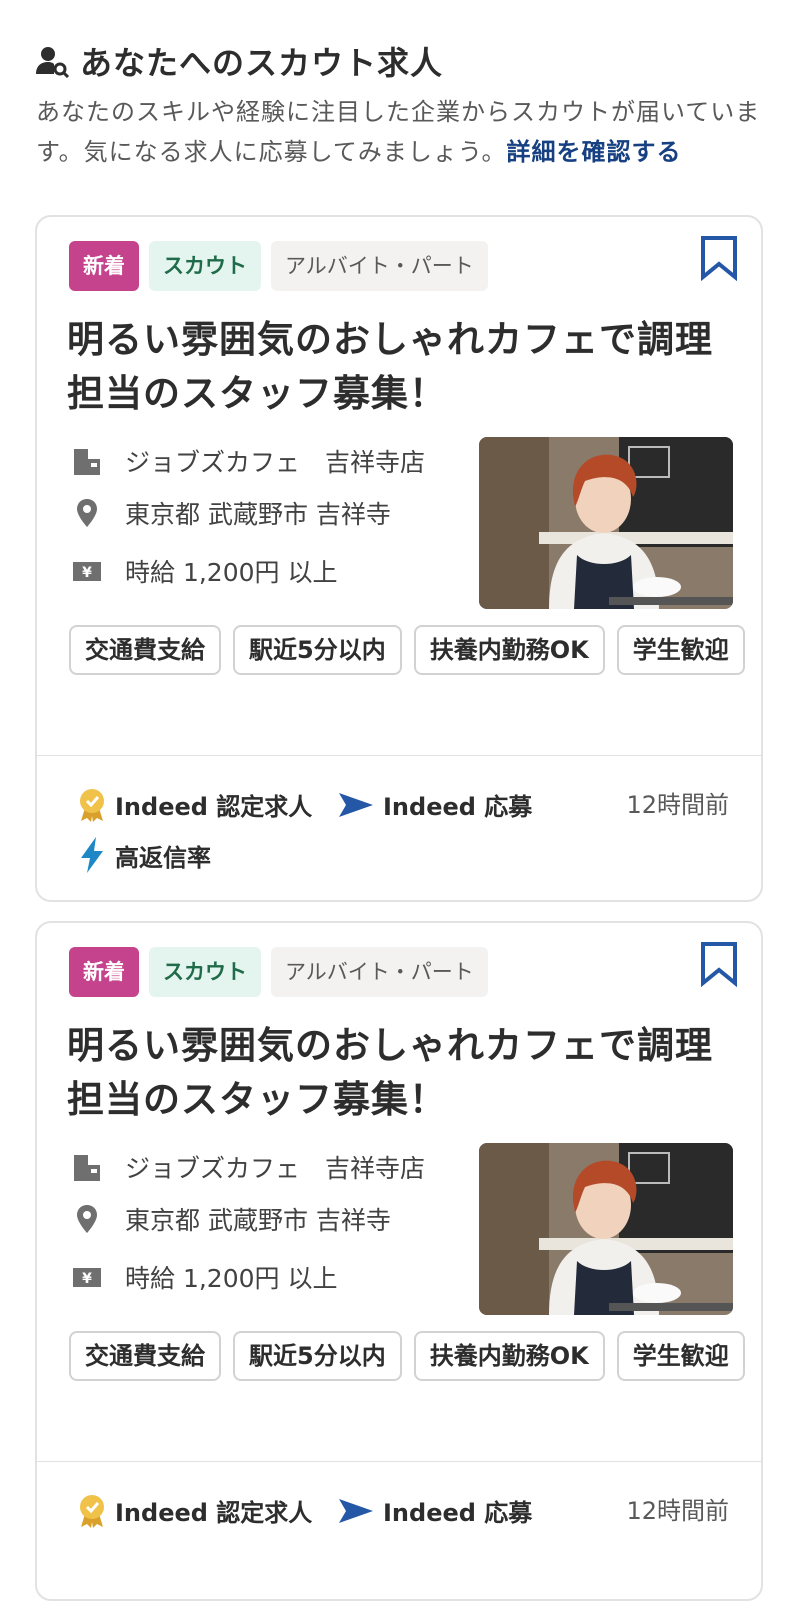 Image resolution: width=800 pixels, height=1601 pixels. I want to click on section-title-row: あなたへのスカウト求人, so click(401, 61).